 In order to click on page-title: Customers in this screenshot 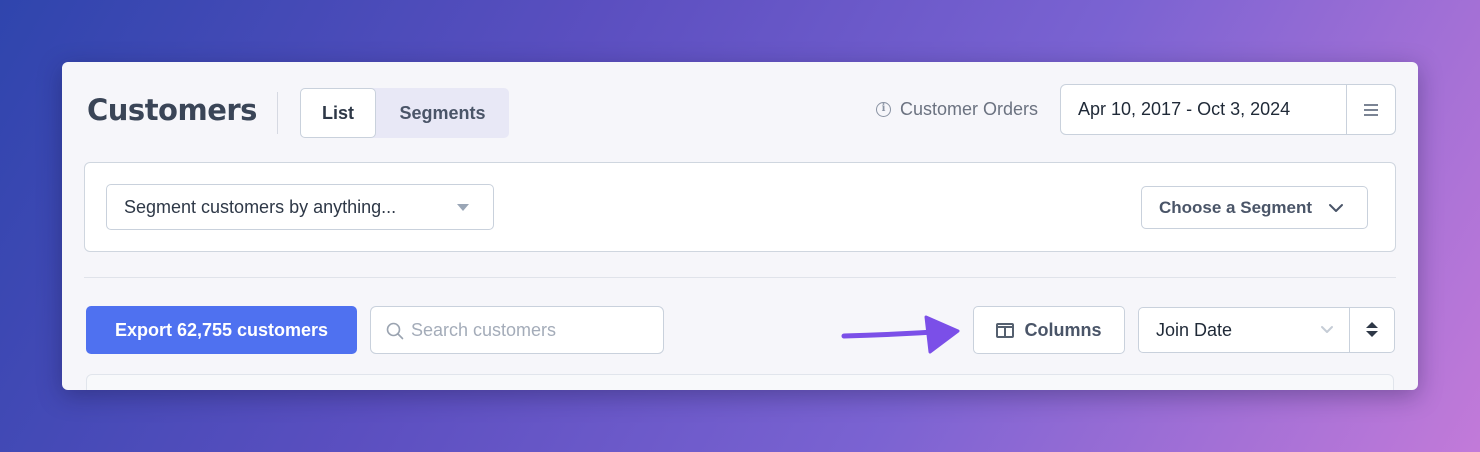, I will do `click(172, 110)`.